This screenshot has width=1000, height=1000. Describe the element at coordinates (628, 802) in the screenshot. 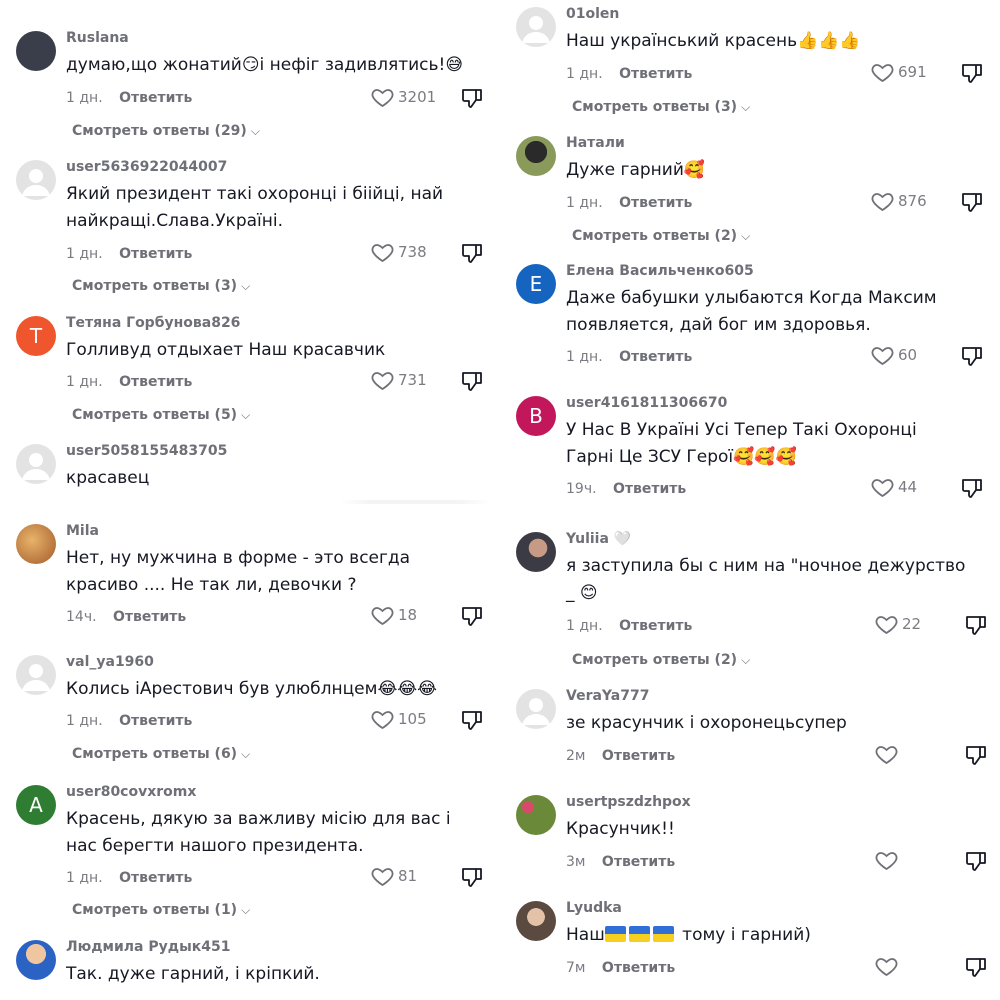

I see `comment-username: usertpszdzhpox` at that location.